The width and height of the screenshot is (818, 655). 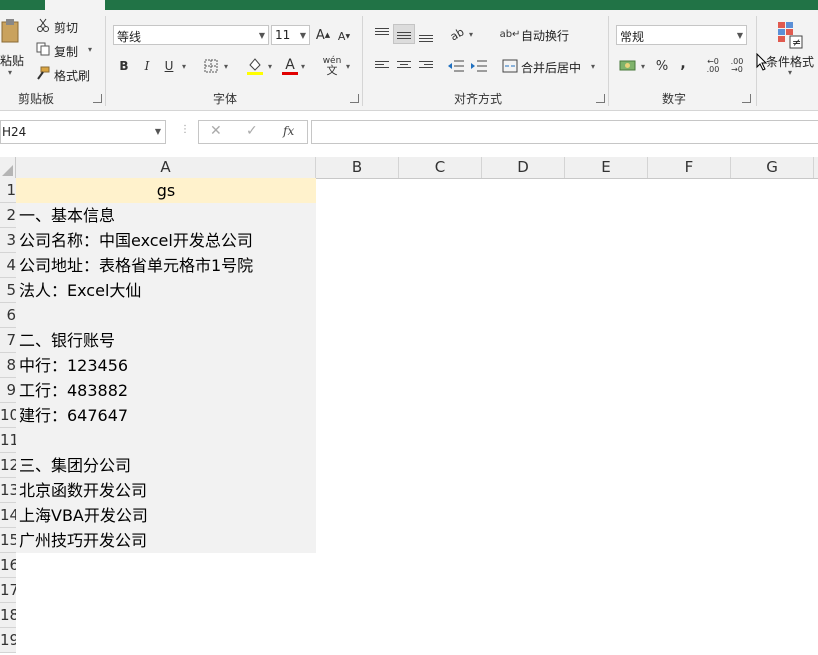 I want to click on row-header: 4, so click(x=8, y=265).